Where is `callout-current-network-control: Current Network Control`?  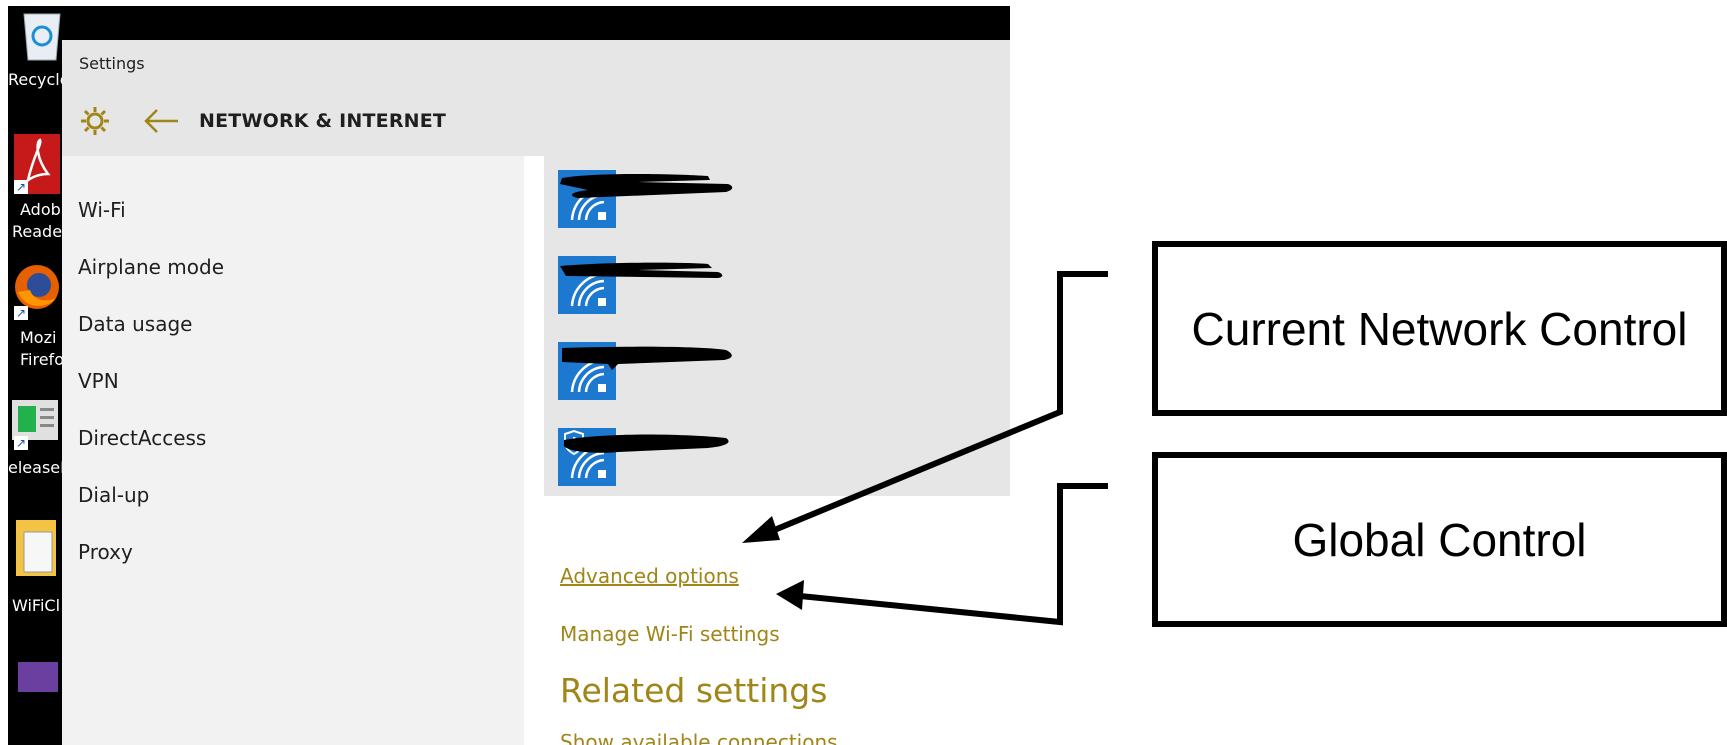
callout-current-network-control: Current Network Control is located at coordinates (1439, 328).